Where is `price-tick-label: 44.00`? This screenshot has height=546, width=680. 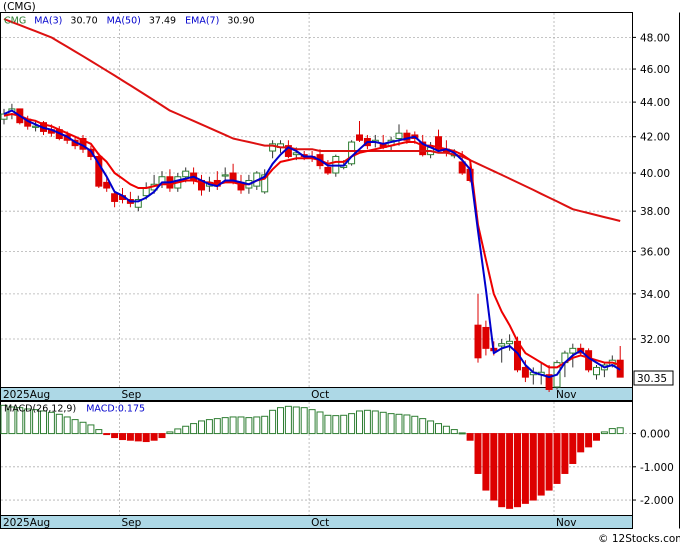 price-tick-label: 44.00 is located at coordinates (655, 103).